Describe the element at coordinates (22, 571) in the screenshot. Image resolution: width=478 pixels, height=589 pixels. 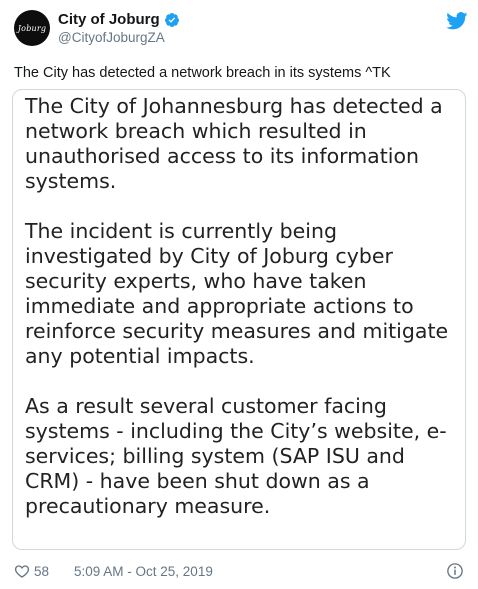
I see `heart-icon` at that location.